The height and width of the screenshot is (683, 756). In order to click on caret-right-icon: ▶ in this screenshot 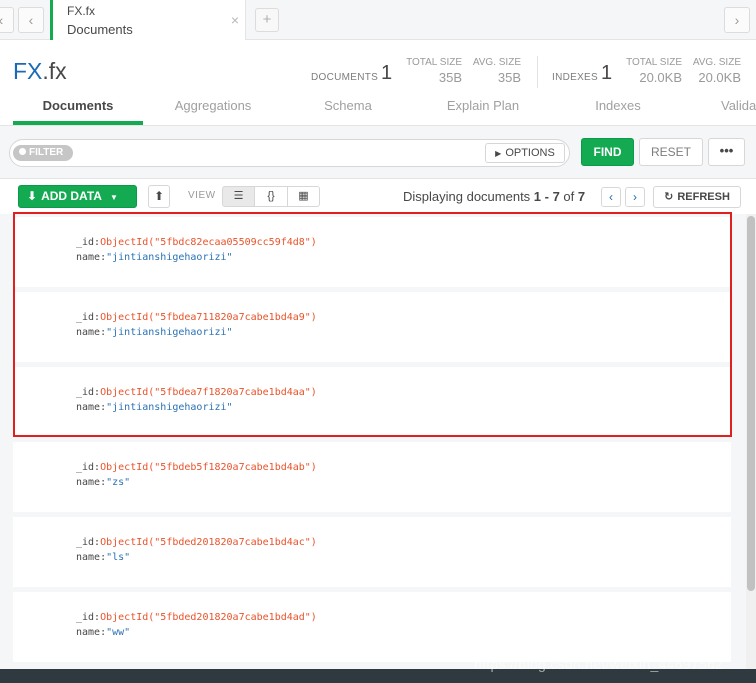, I will do `click(498, 153)`.